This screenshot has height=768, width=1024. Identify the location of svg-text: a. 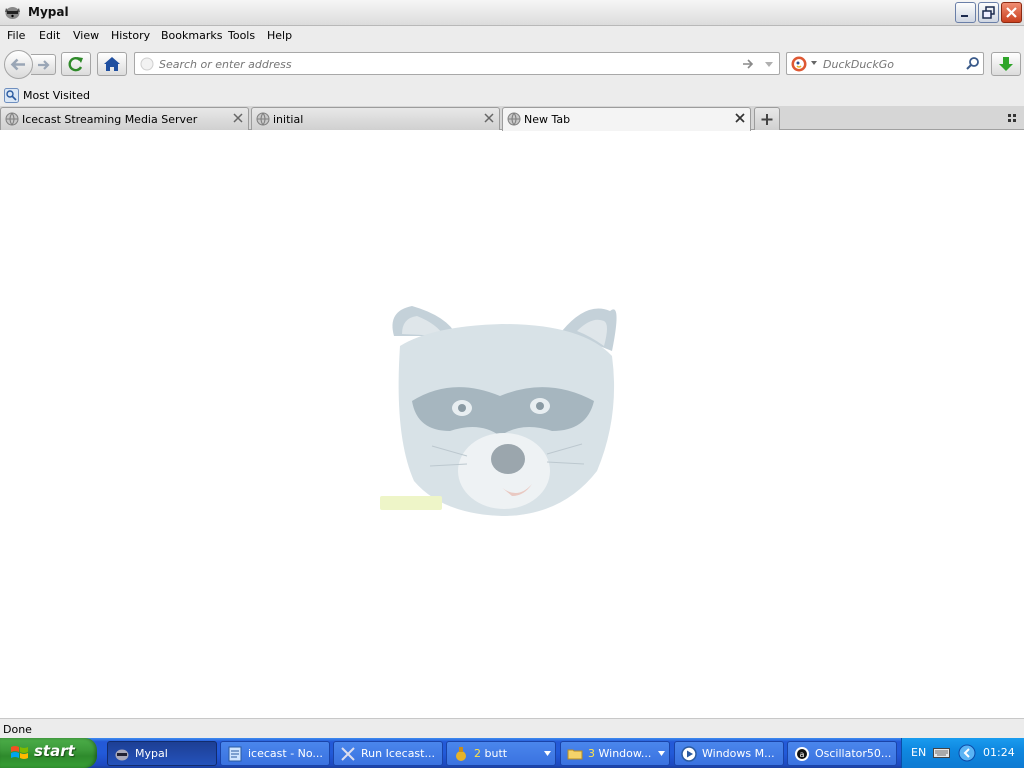
(802, 754).